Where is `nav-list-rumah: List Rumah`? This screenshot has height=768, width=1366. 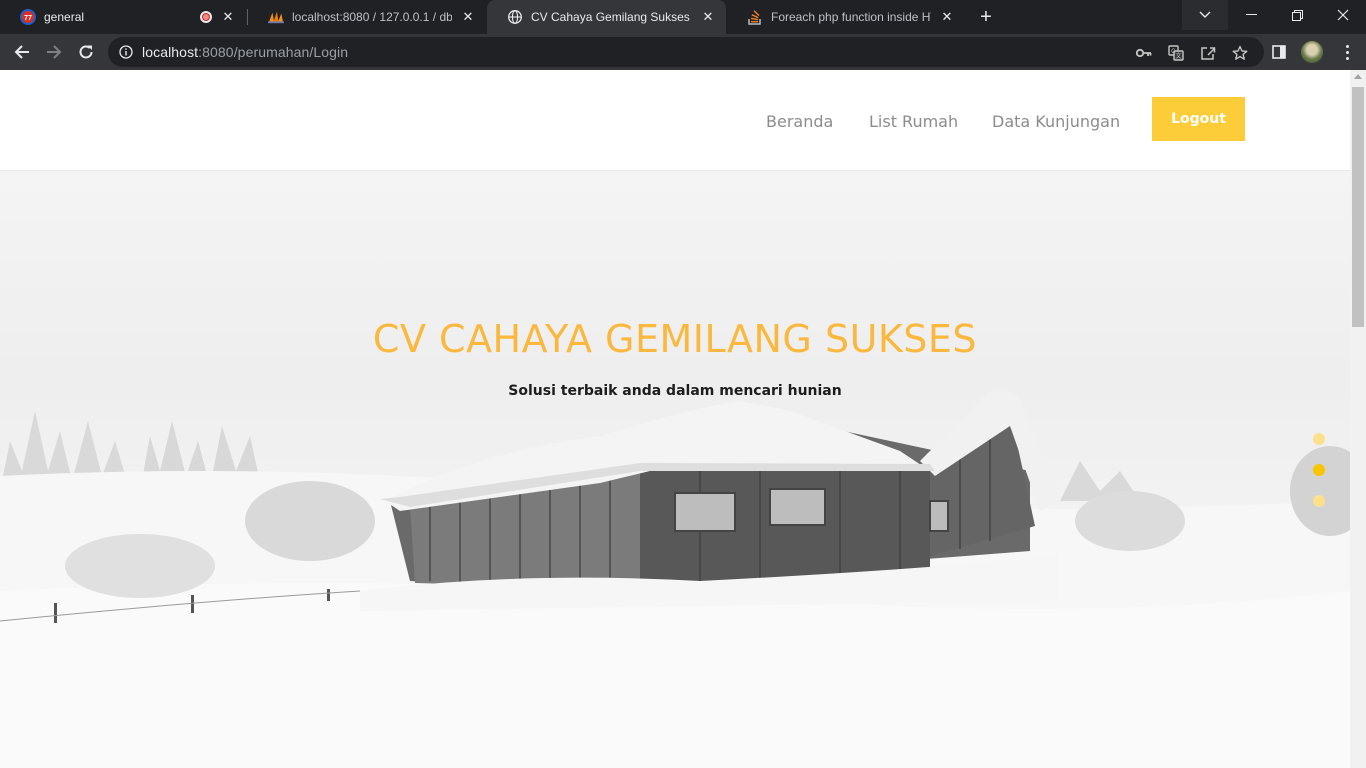
nav-list-rumah: List Rumah is located at coordinates (913, 121).